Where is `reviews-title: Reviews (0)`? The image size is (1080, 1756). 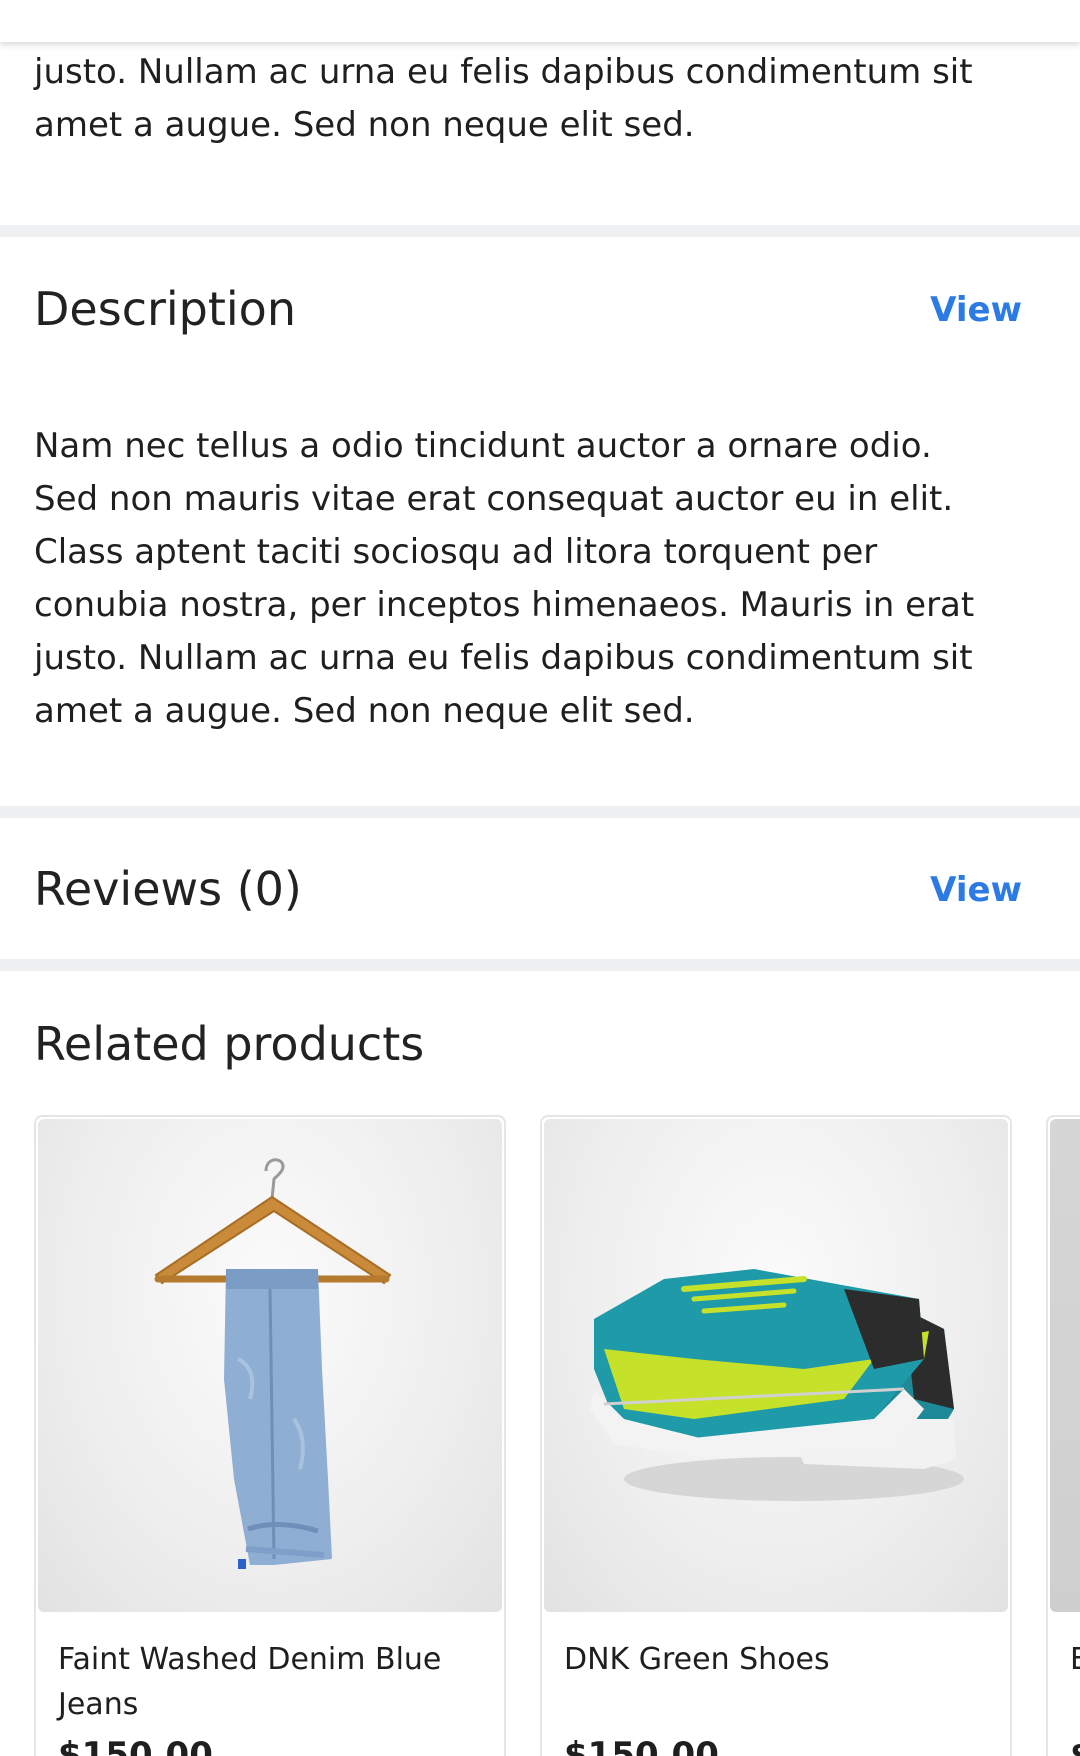
reviews-title: Reviews (0) is located at coordinates (168, 889).